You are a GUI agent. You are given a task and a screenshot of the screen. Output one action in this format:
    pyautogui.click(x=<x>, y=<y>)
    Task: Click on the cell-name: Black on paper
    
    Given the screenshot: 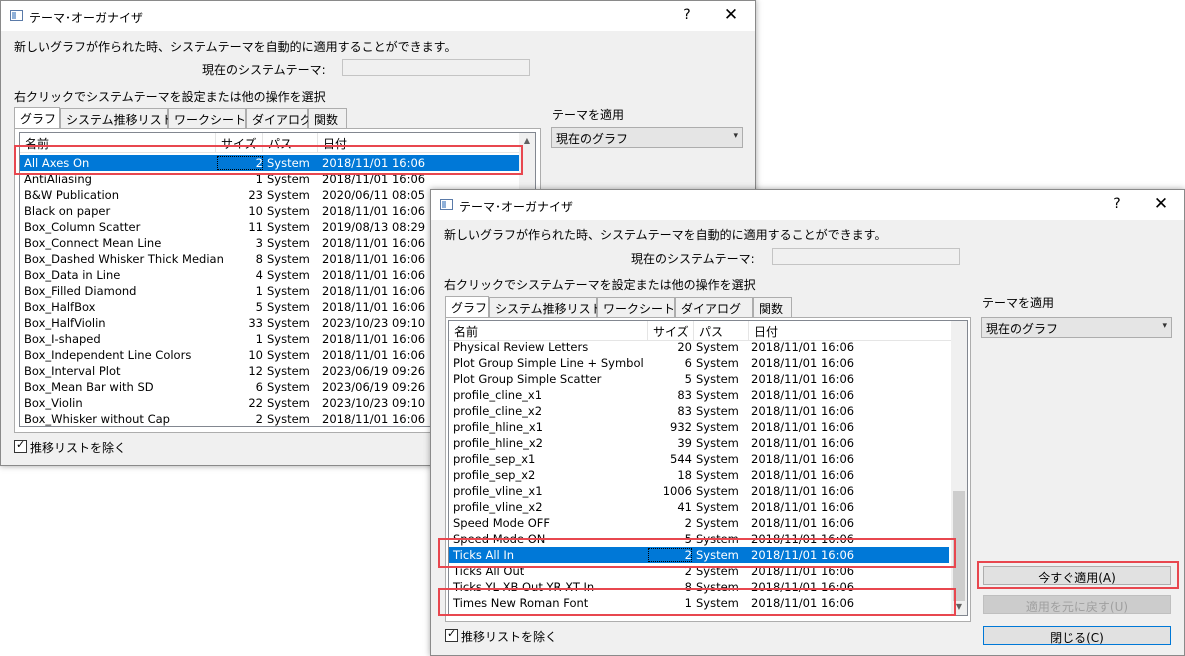 What is the action you would take?
    pyautogui.click(x=67, y=211)
    